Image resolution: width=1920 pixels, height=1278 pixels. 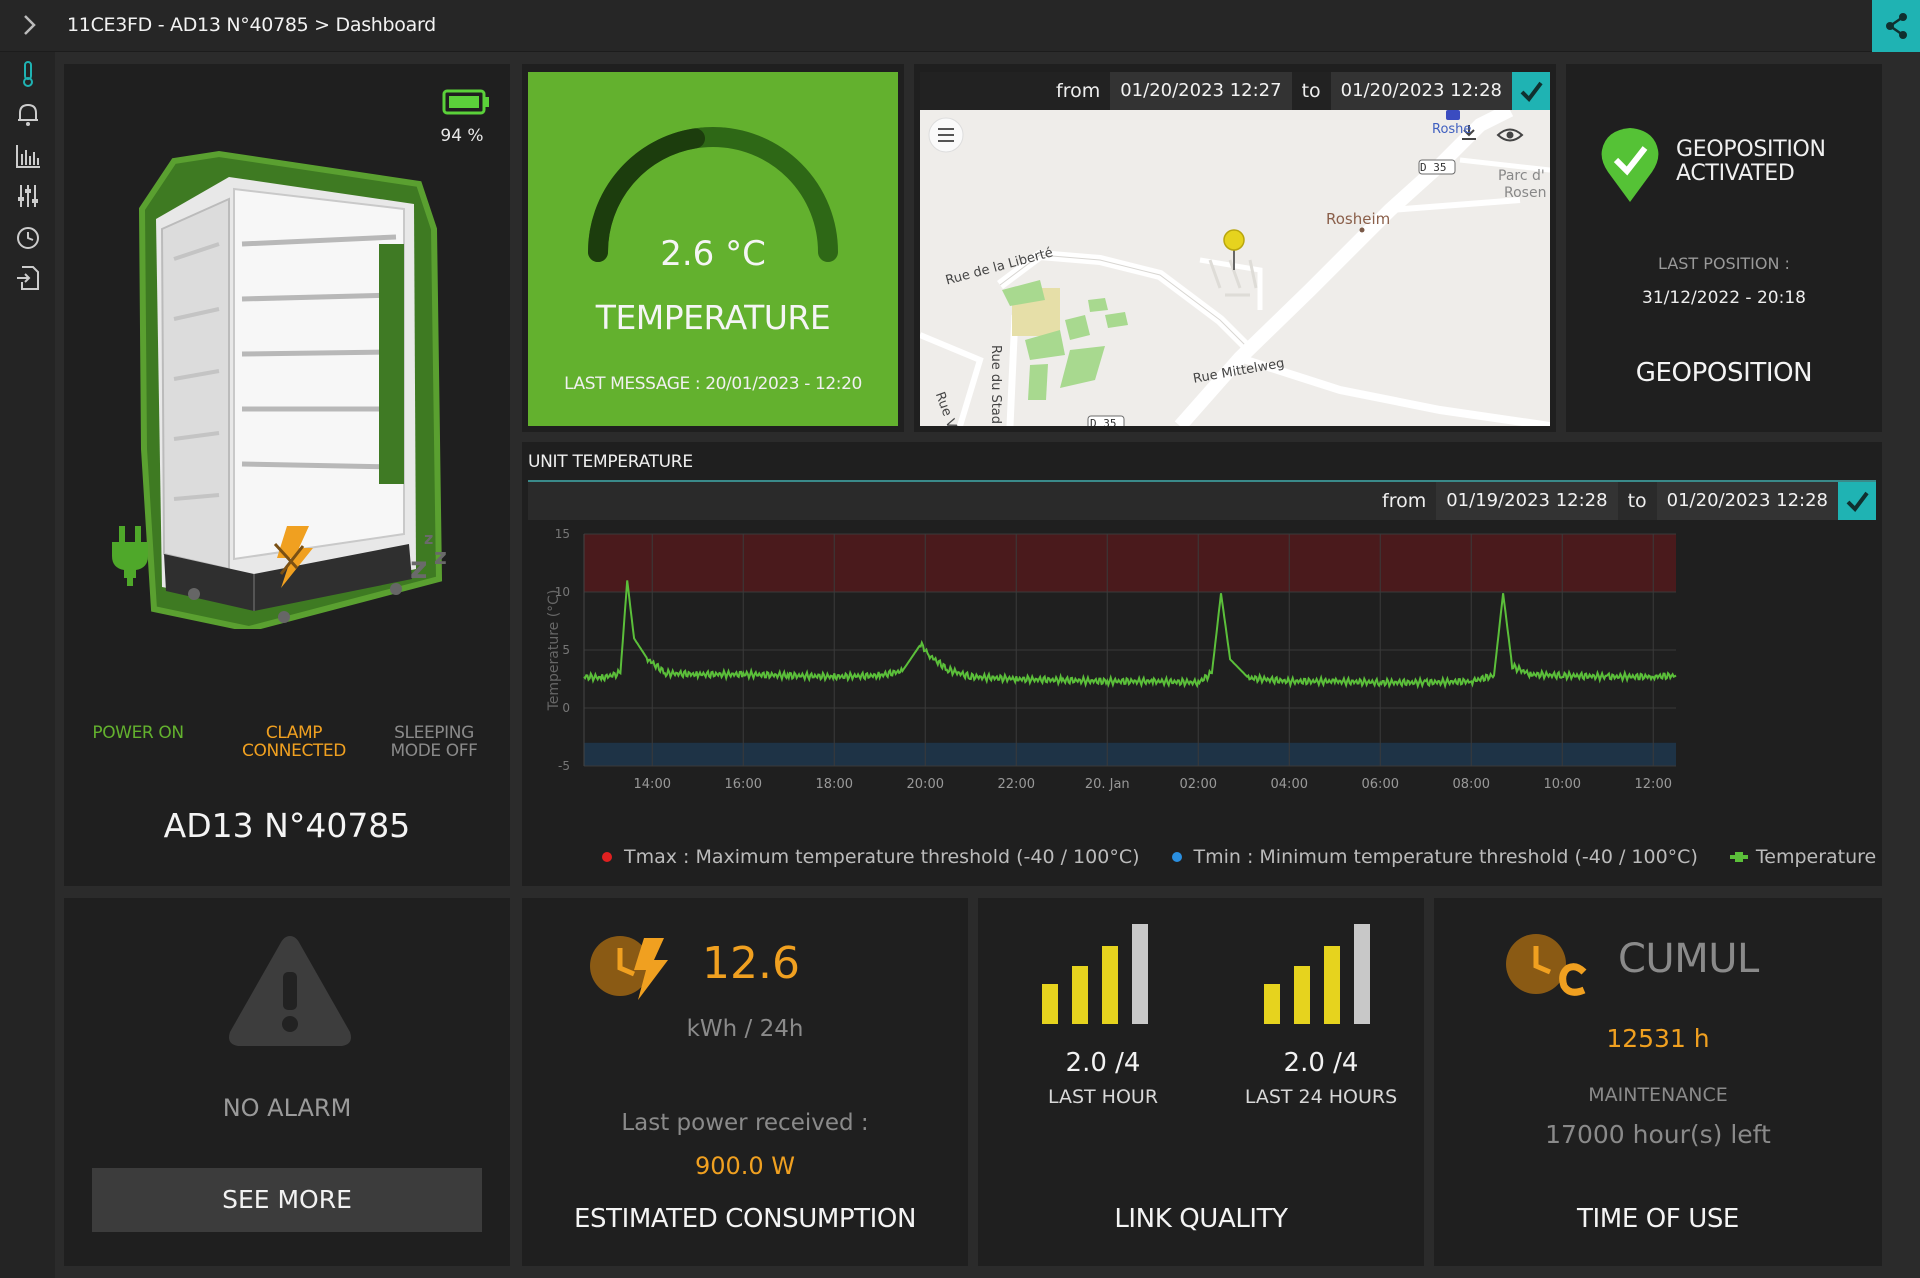 What do you see at coordinates (1130, 563) in the screenshot?
I see `threshold-band-tmax` at bounding box center [1130, 563].